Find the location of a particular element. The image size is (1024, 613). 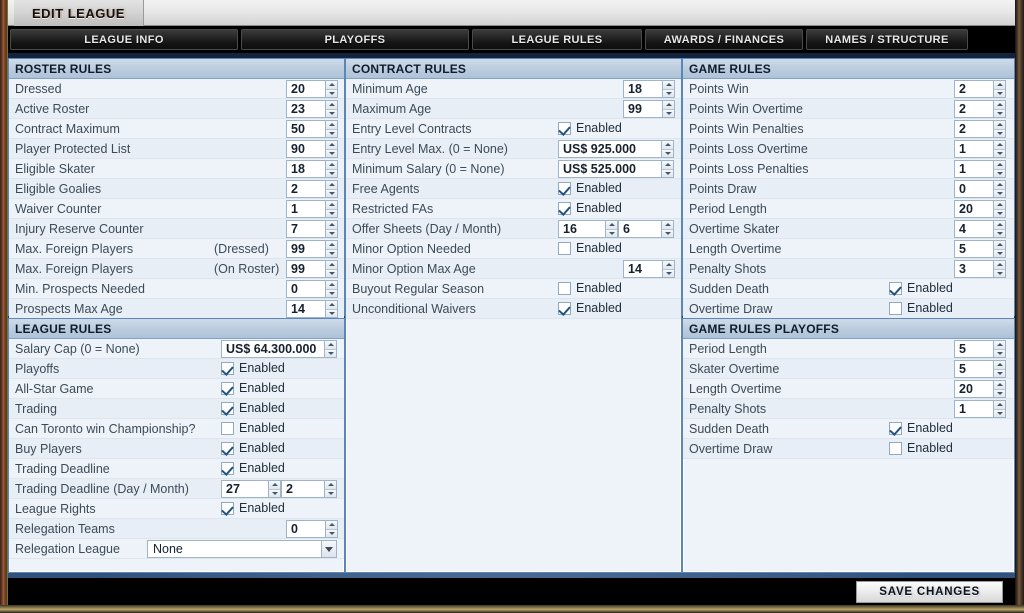

entry-level-max-0-none-stepper-up is located at coordinates (667, 145).